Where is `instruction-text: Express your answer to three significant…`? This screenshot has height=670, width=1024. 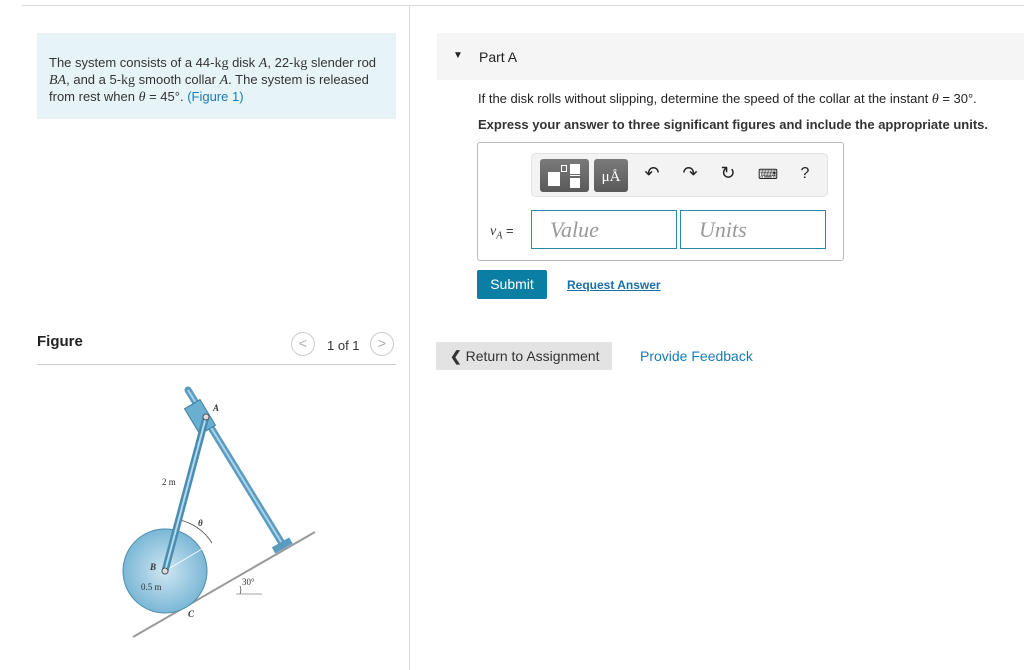
instruction-text: Express your answer to three significant… is located at coordinates (733, 124).